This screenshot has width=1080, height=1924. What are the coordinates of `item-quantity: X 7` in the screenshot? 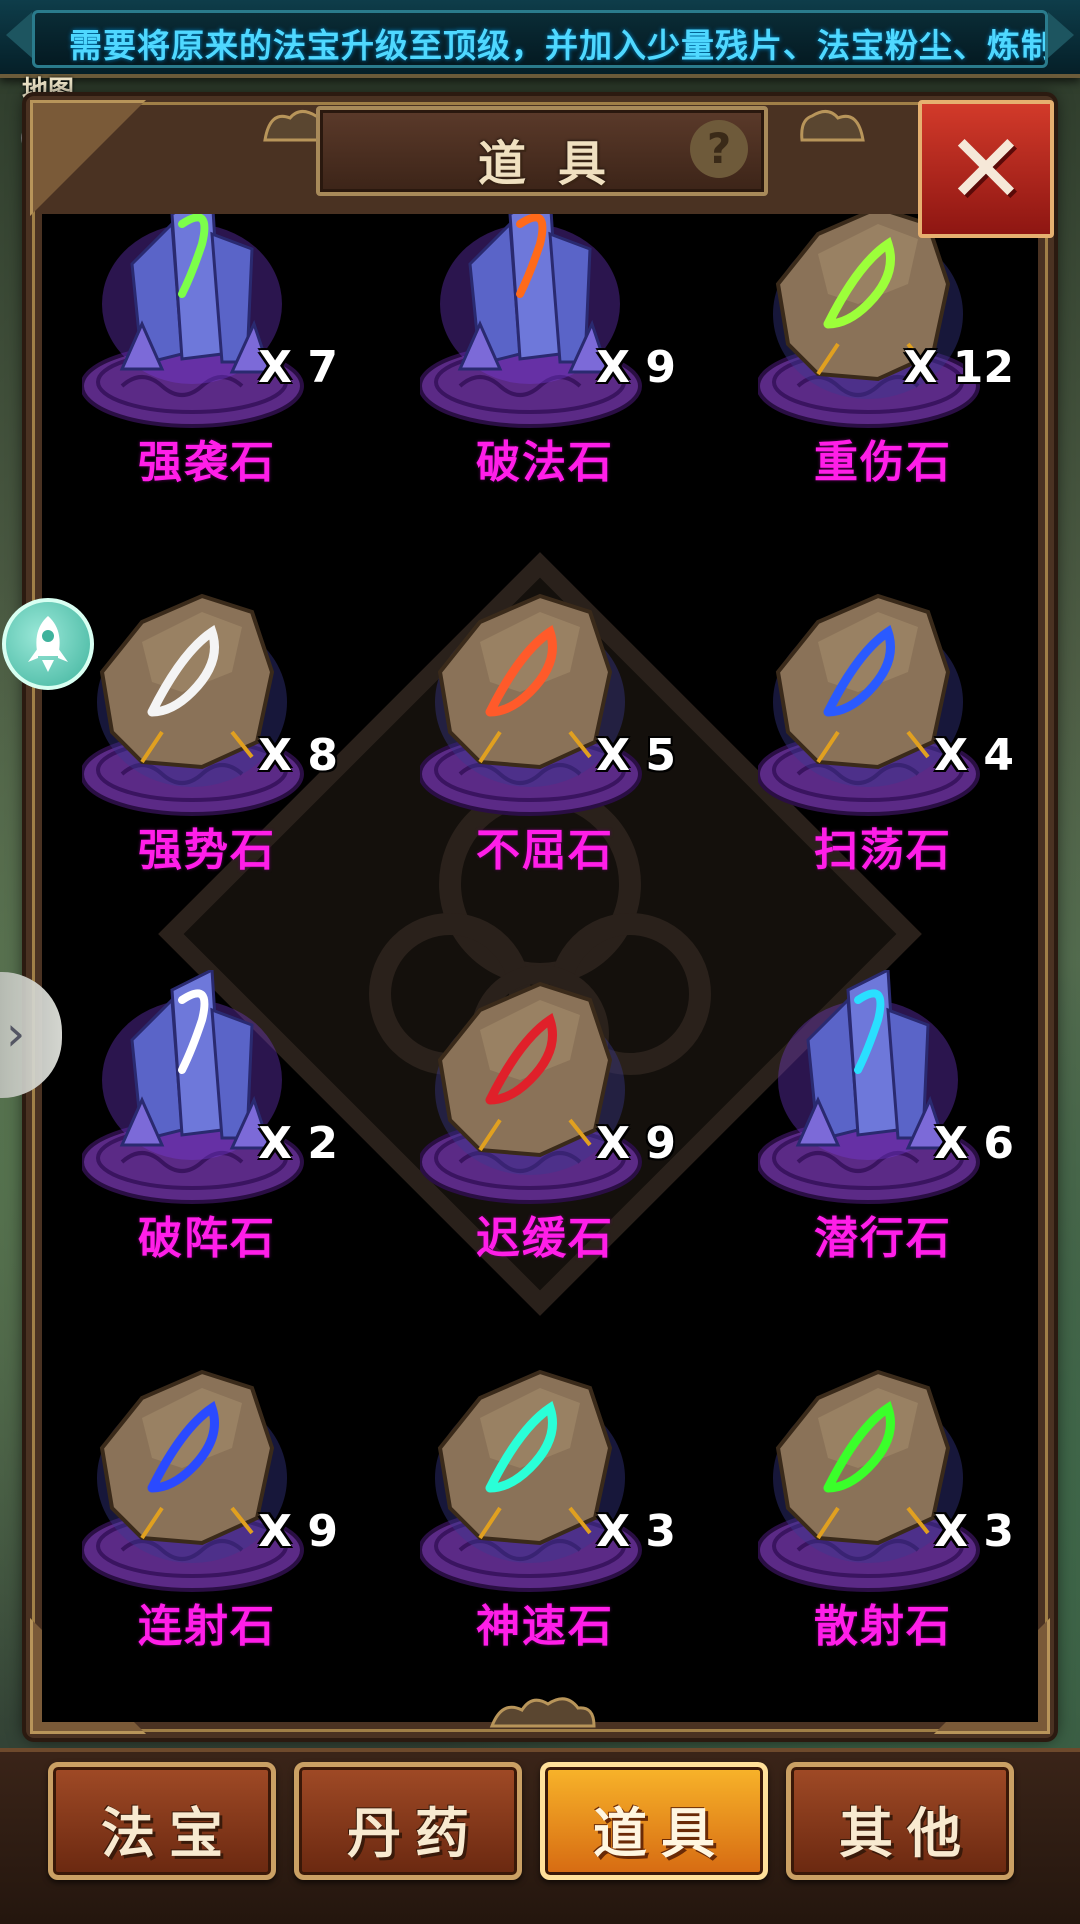 It's located at (298, 367).